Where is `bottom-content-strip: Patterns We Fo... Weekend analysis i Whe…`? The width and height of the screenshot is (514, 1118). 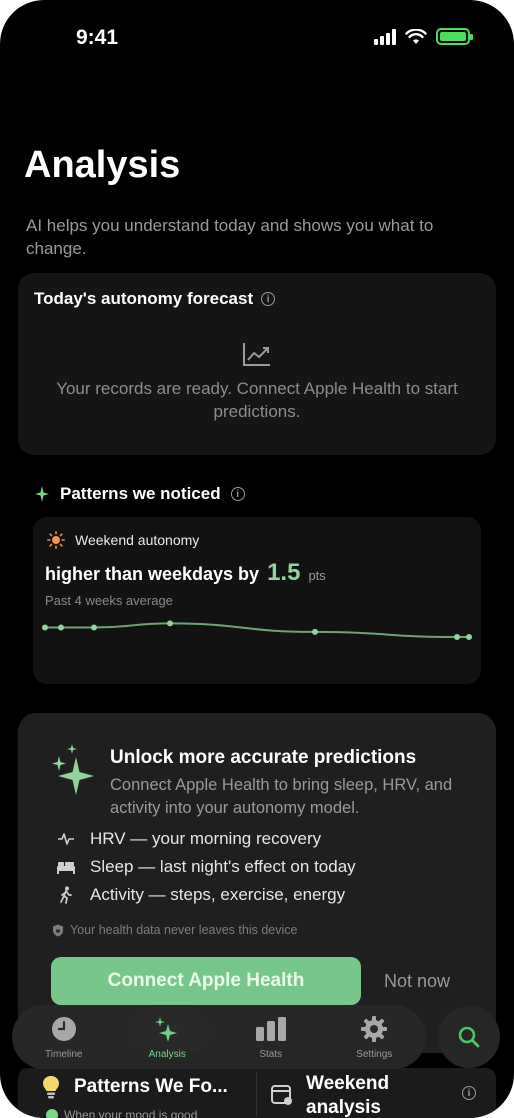 bottom-content-strip: Patterns We Fo... Weekend analysis i Whe… is located at coordinates (257, 1093).